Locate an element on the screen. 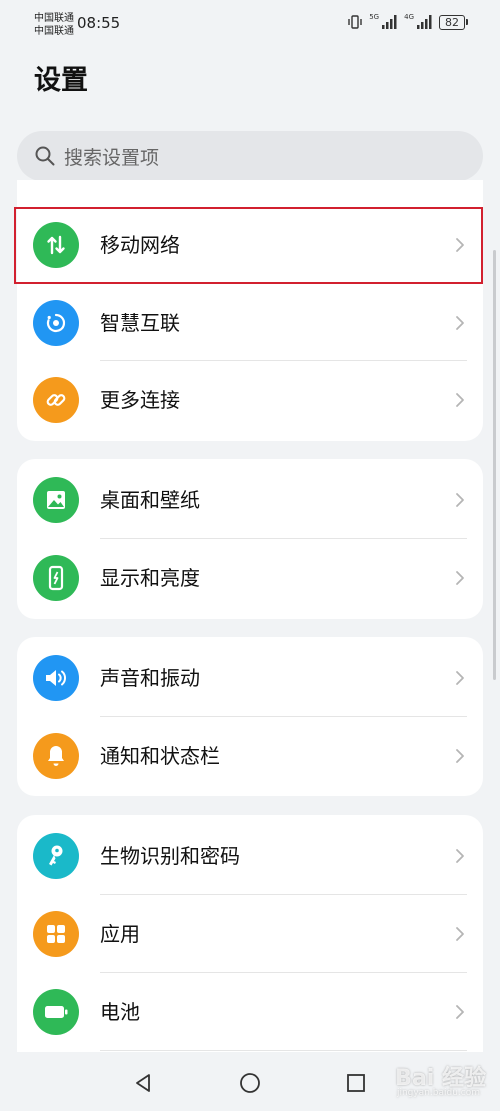 Image resolution: width=500 pixels, height=1111 pixels. carrier-2: 中国联通 is located at coordinates (54, 31).